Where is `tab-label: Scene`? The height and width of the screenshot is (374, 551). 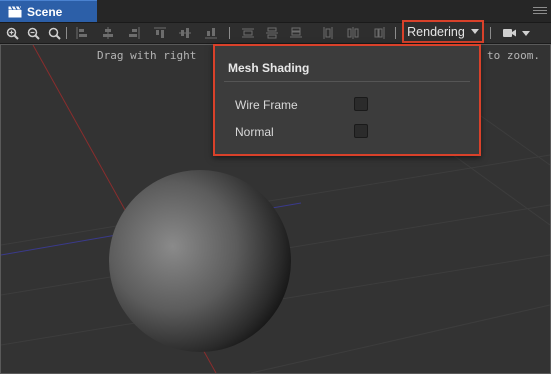
tab-label: Scene is located at coordinates (45, 11).